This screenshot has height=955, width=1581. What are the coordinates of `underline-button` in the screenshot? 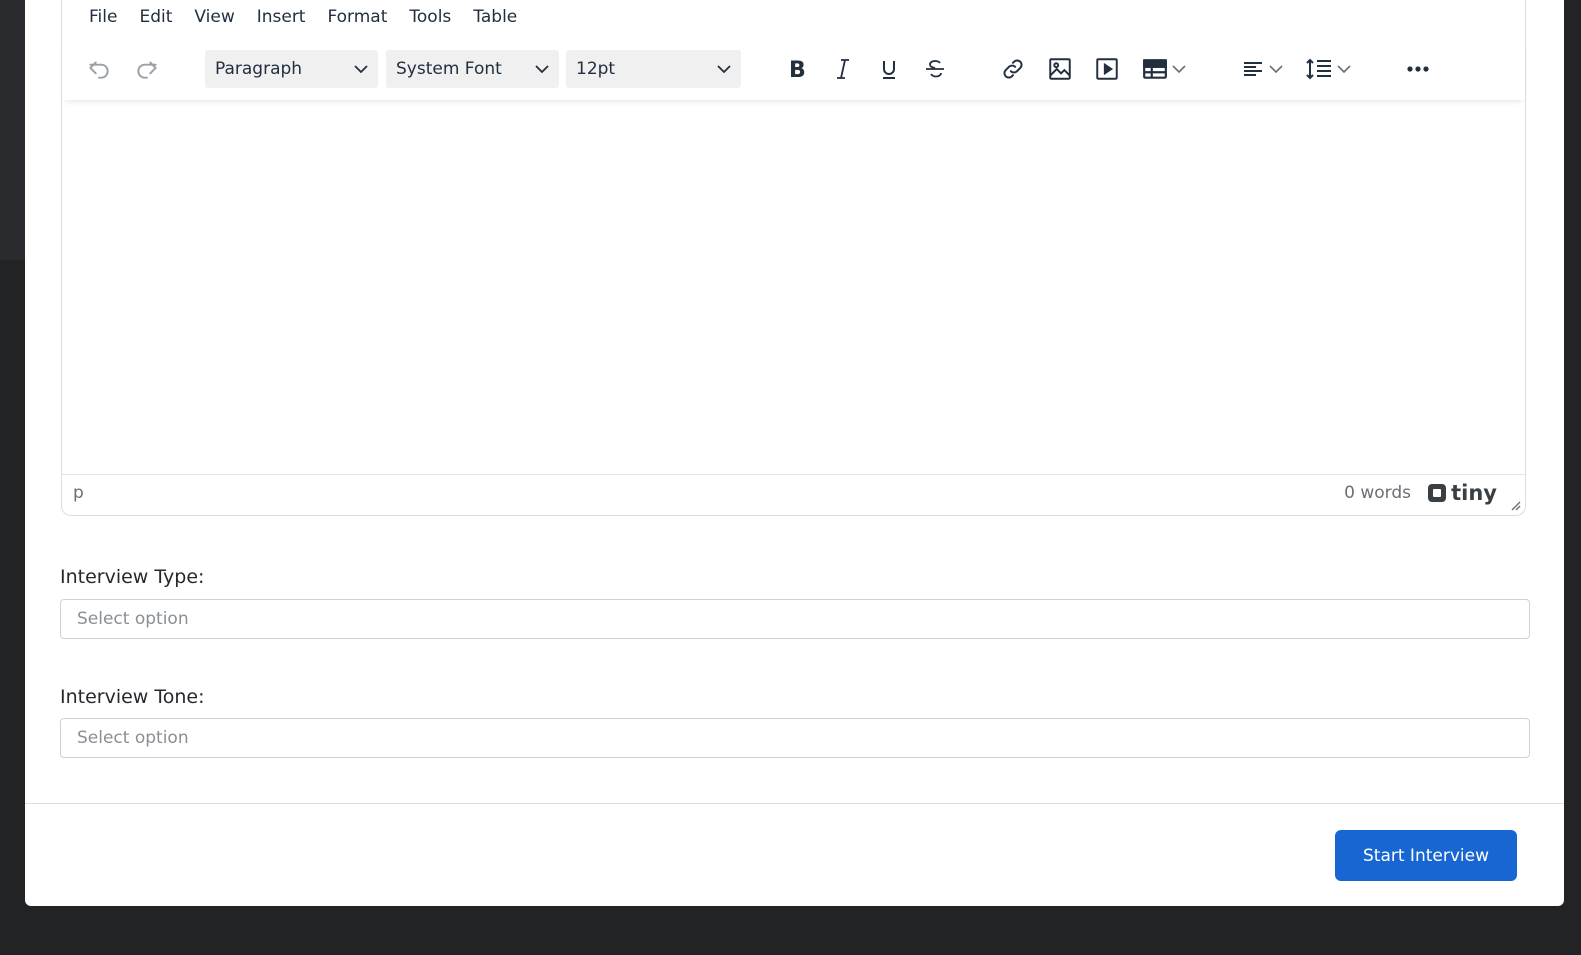 It's located at (889, 69).